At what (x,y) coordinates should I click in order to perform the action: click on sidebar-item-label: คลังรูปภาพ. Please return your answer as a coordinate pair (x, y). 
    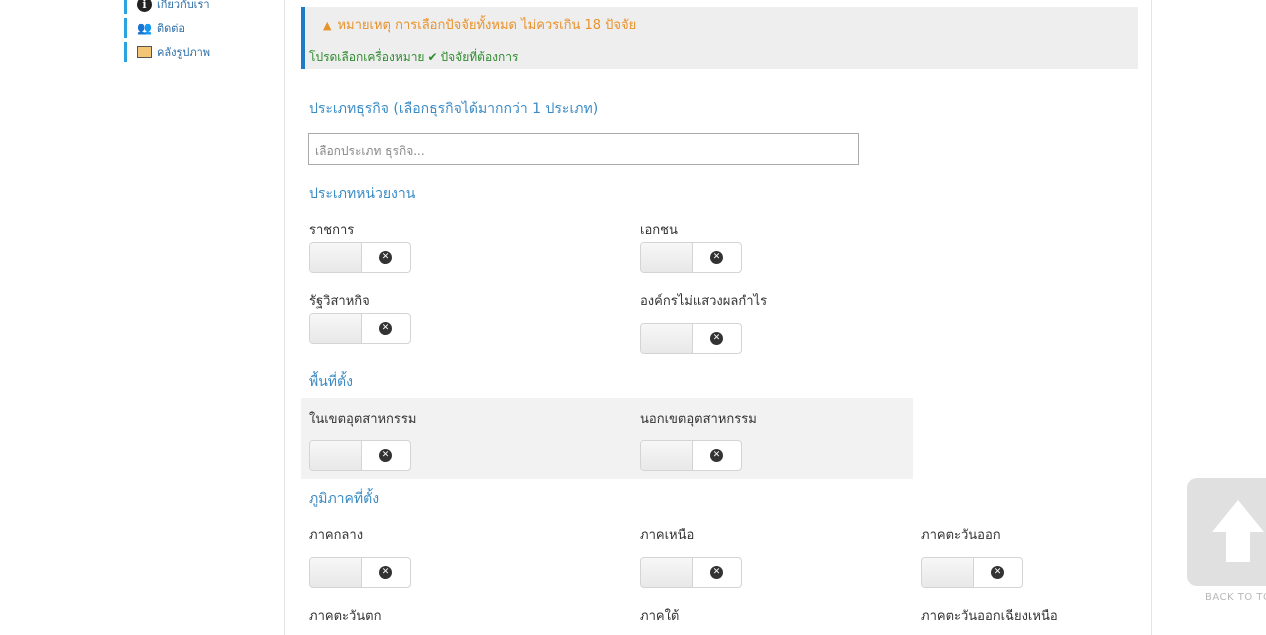
    Looking at the image, I should click on (184, 52).